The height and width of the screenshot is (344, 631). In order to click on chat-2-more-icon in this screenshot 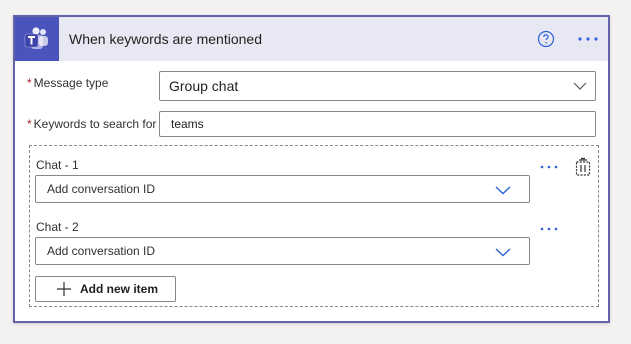, I will do `click(549, 229)`.